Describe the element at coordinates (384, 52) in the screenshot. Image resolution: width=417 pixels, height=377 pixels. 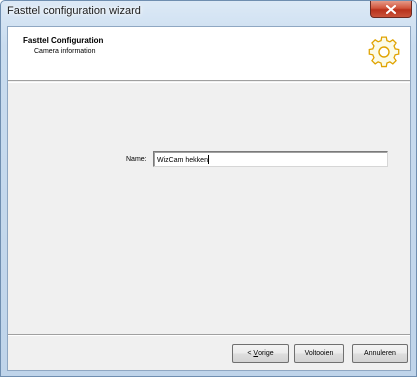
I see `gear-icon` at that location.